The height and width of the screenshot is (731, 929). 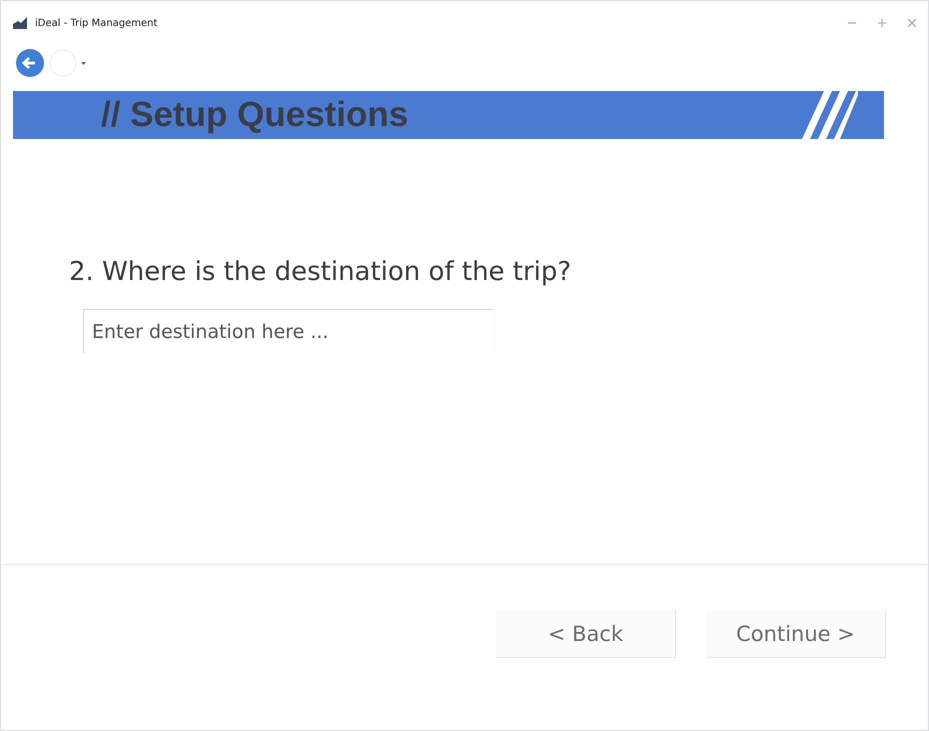 What do you see at coordinates (96, 23) in the screenshot?
I see `window-title: iDeal - Trip Management` at bounding box center [96, 23].